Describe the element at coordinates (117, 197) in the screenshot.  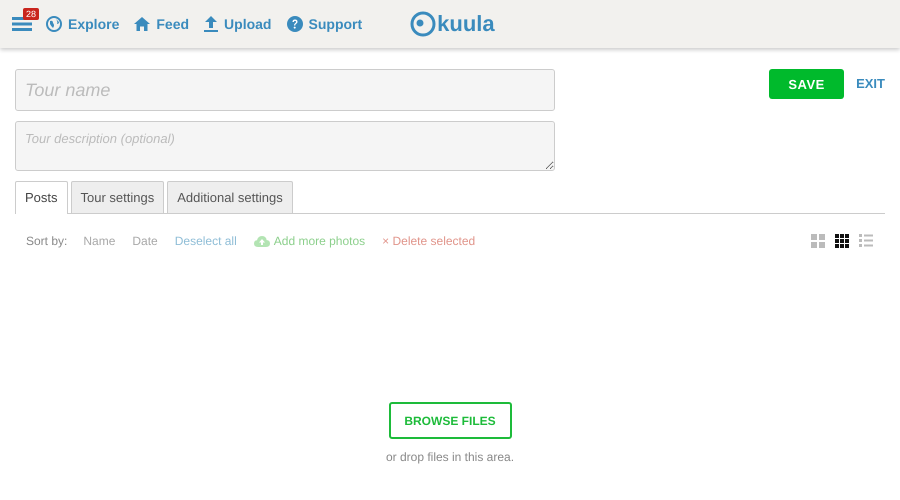
I see `tab: Tour settings` at that location.